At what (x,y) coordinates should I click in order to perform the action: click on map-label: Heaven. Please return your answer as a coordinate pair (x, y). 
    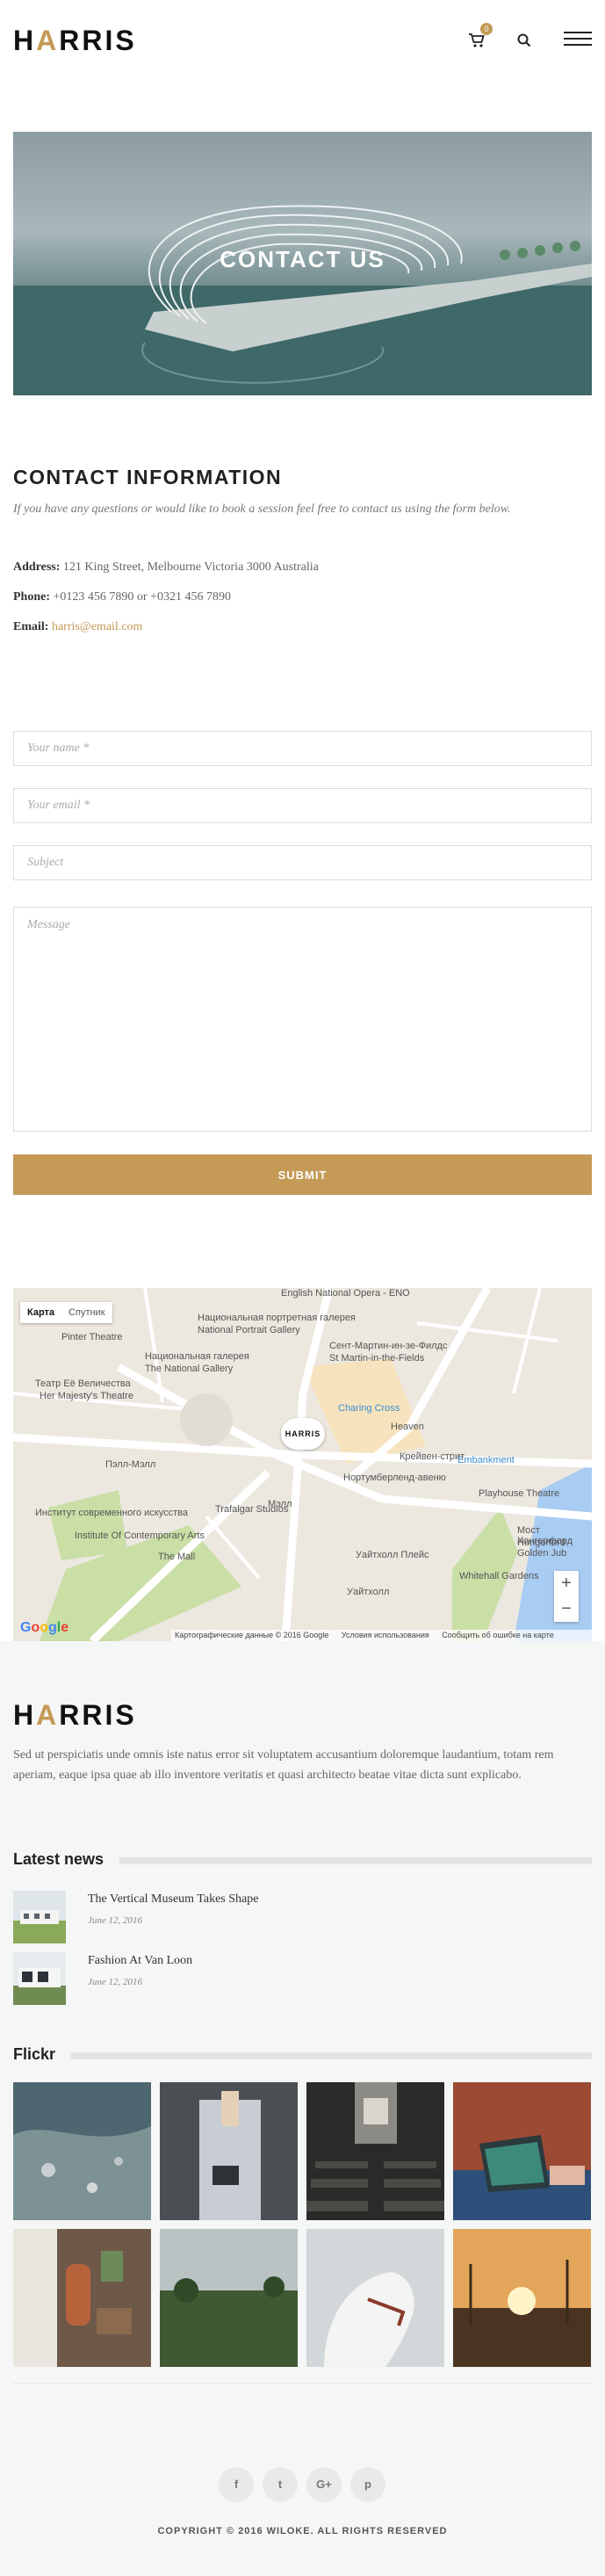
    Looking at the image, I should click on (407, 1427).